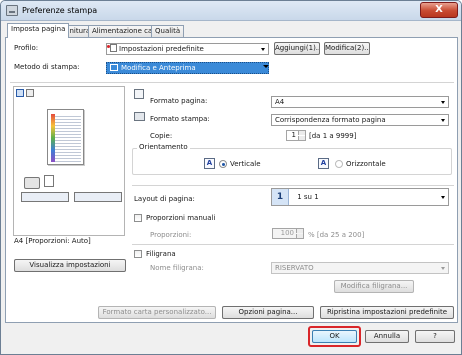 The height and width of the screenshot is (355, 462). What do you see at coordinates (366, 164) in the screenshot?
I see `landscape-label: Orizzontale` at bounding box center [366, 164].